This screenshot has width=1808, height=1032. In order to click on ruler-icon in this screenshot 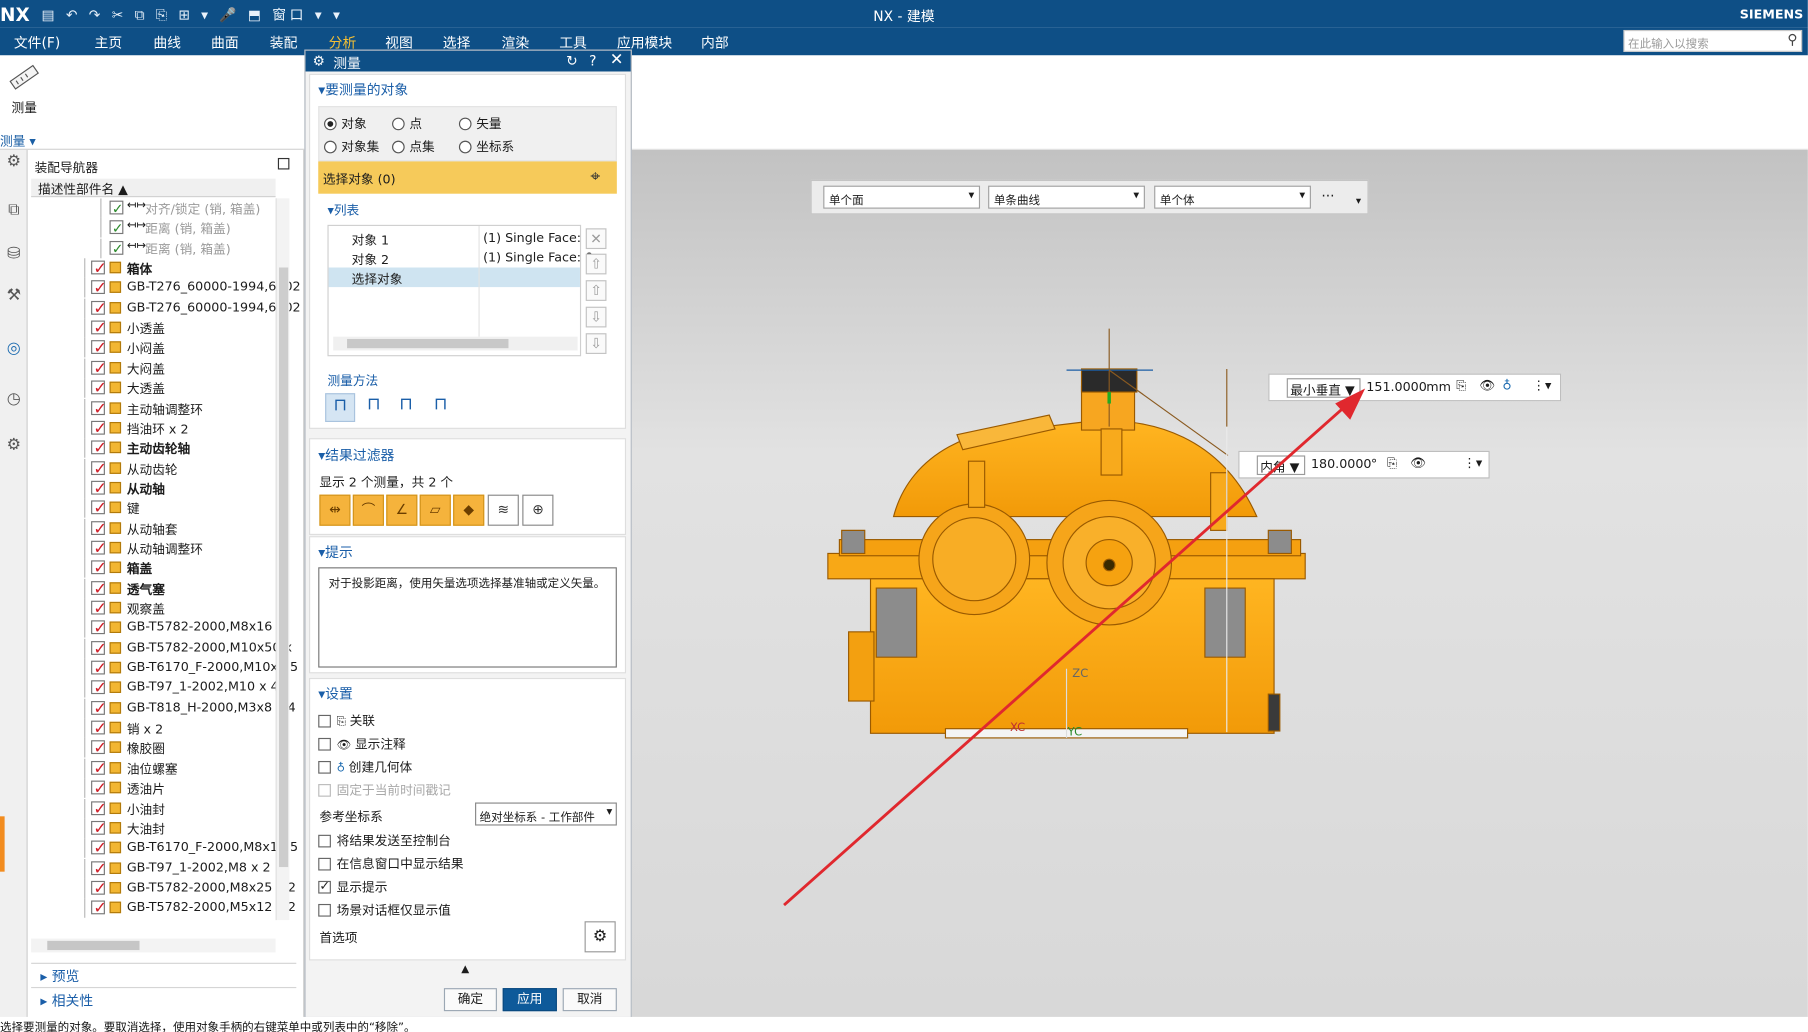, I will do `click(23, 77)`.